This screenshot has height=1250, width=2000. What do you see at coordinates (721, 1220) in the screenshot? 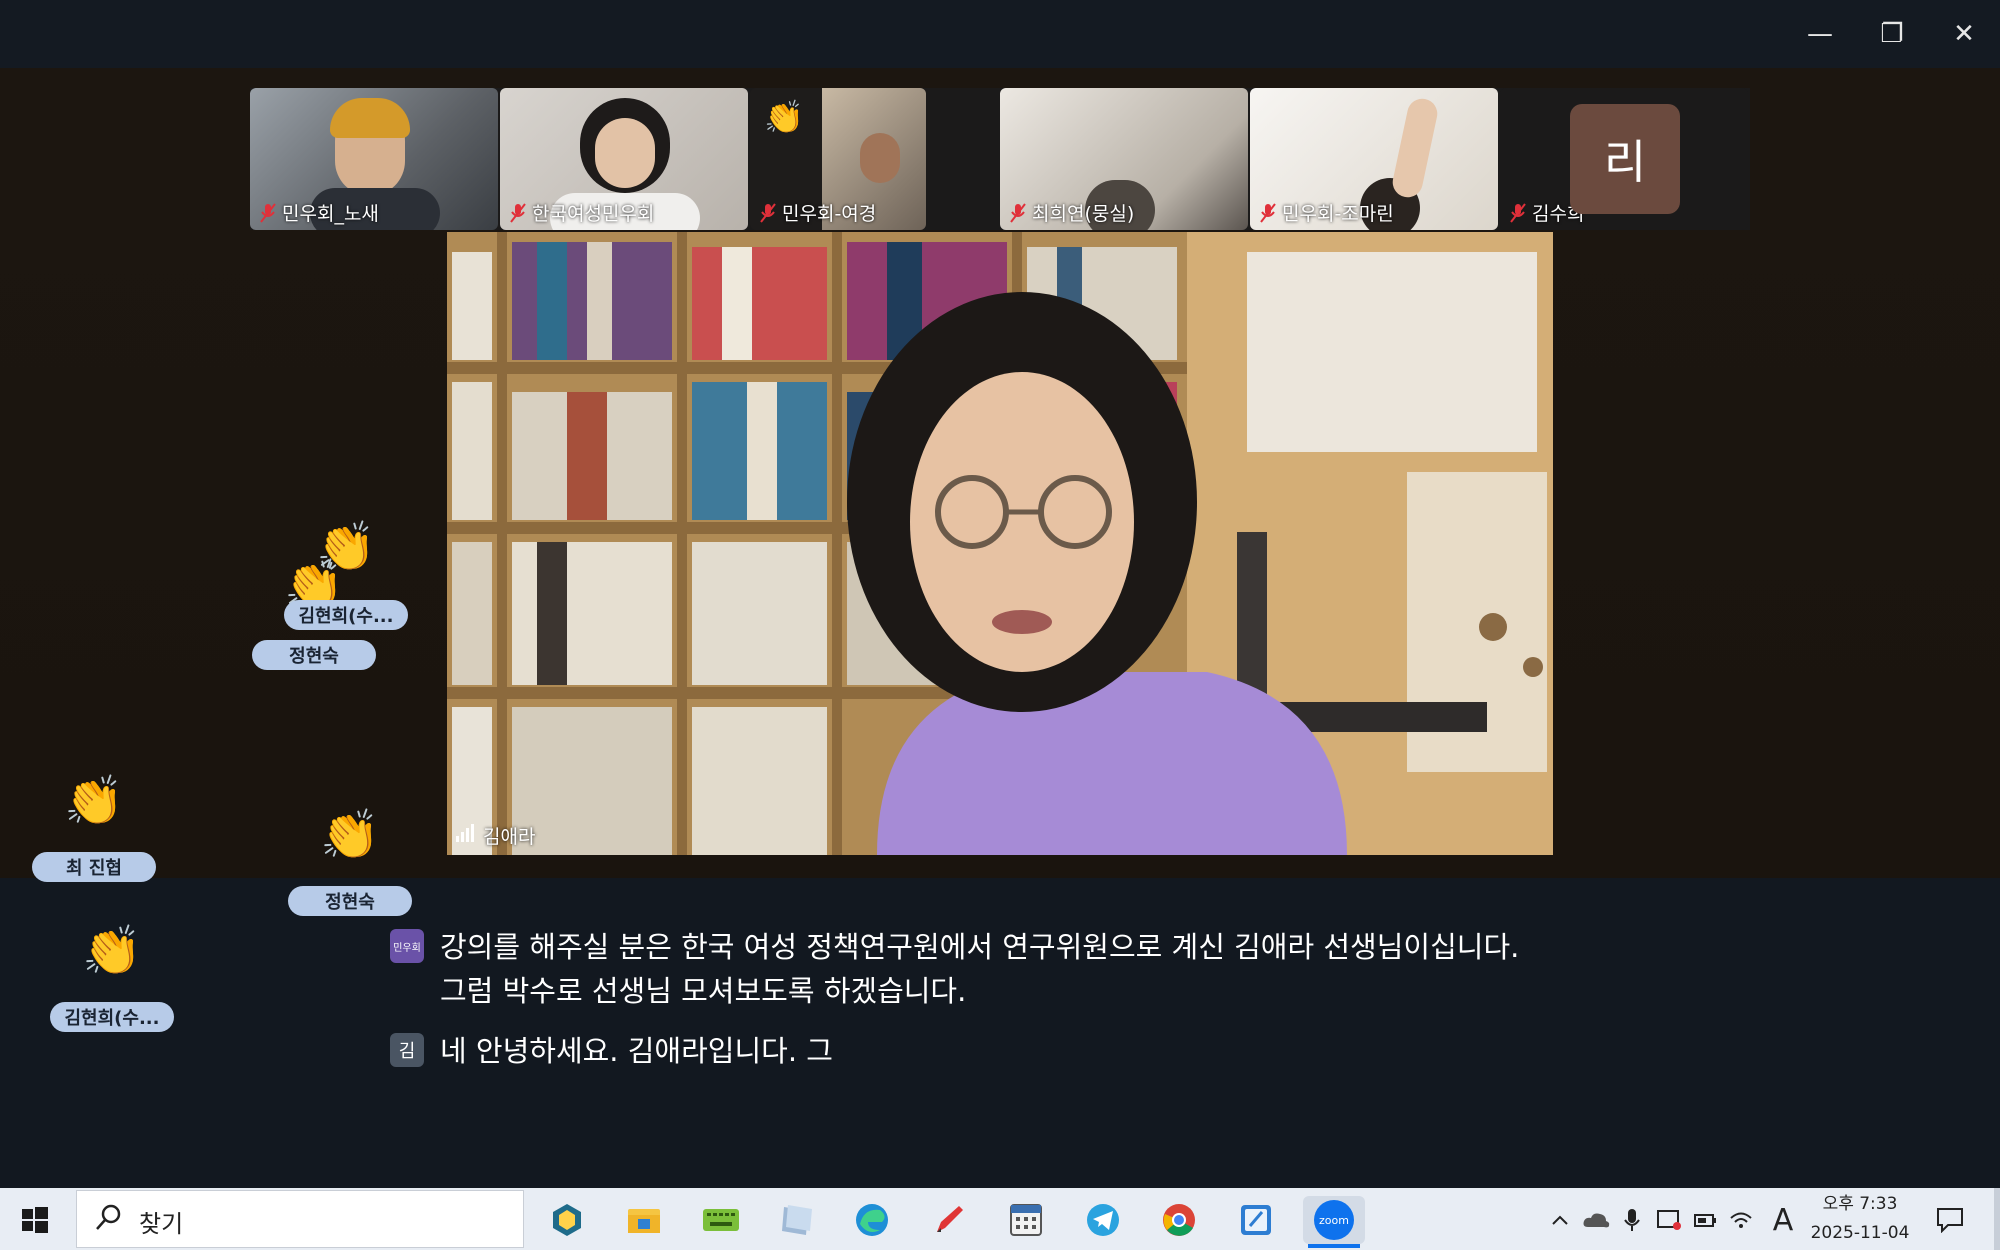
I see `keyboard-app-icon` at bounding box center [721, 1220].